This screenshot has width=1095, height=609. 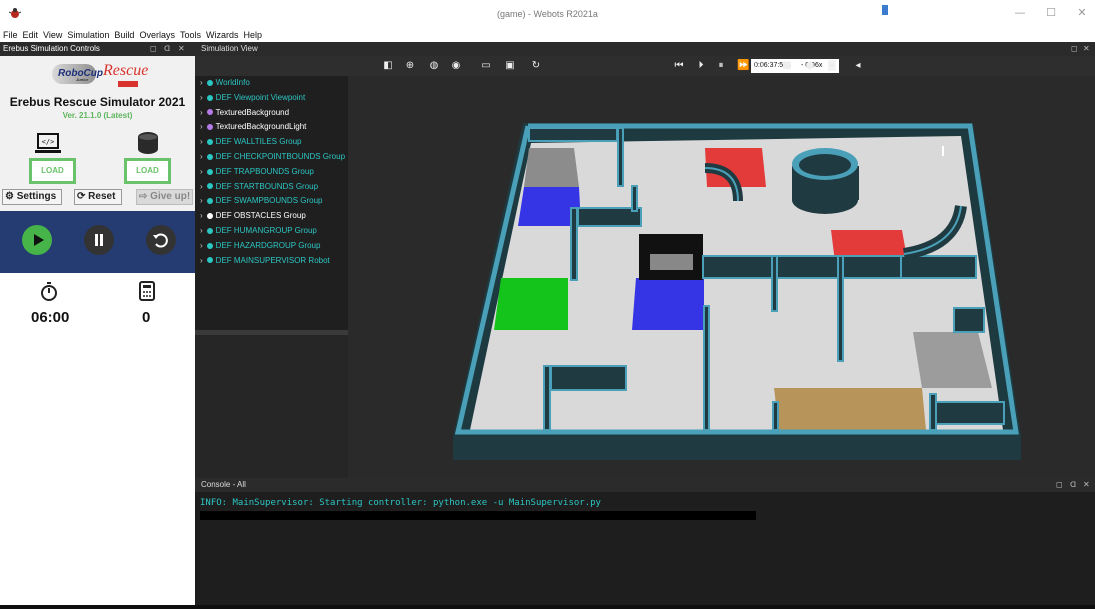 What do you see at coordinates (232, 82) in the screenshot?
I see `scene-tree-item-label: WorldInfo` at bounding box center [232, 82].